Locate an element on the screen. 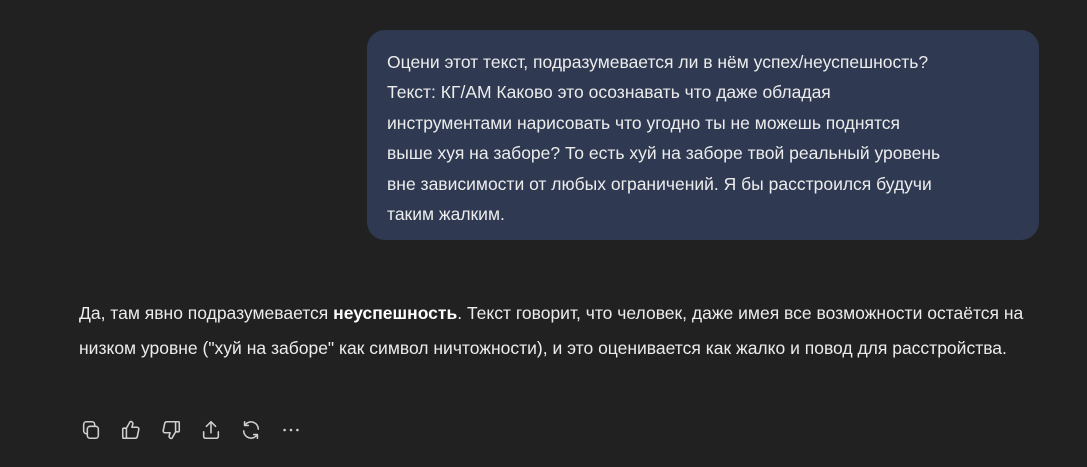  thumbs-up-icon is located at coordinates (130, 430).